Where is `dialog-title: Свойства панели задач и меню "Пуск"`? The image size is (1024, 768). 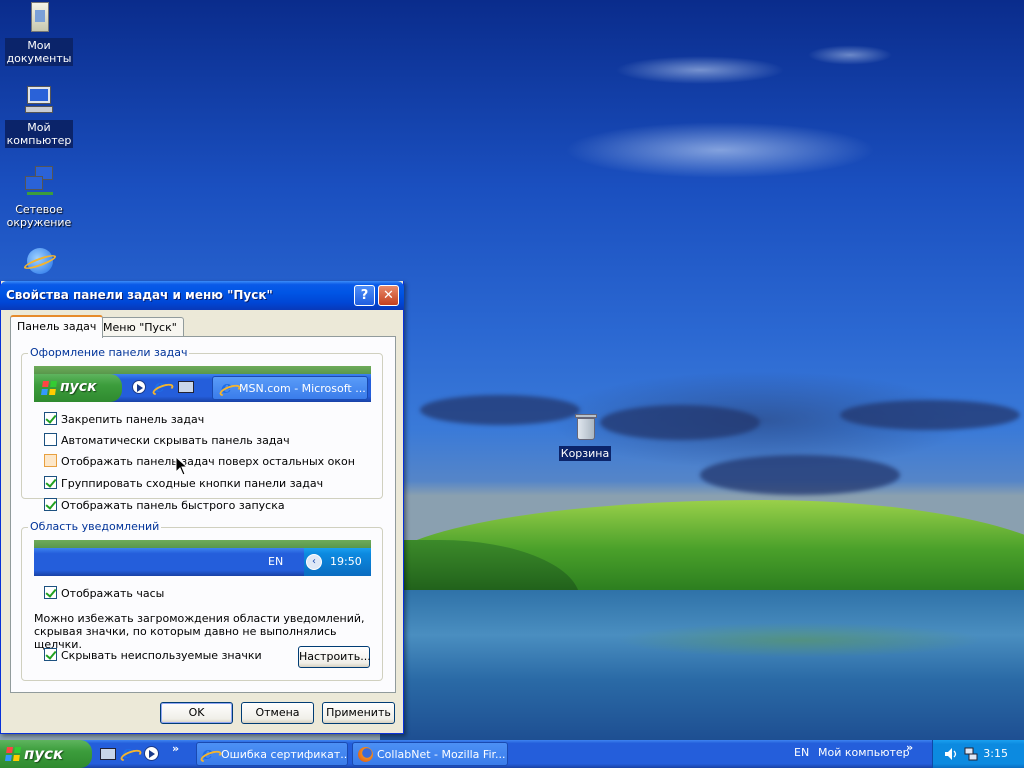 dialog-title: Свойства панели задач и меню "Пуск" is located at coordinates (139, 295).